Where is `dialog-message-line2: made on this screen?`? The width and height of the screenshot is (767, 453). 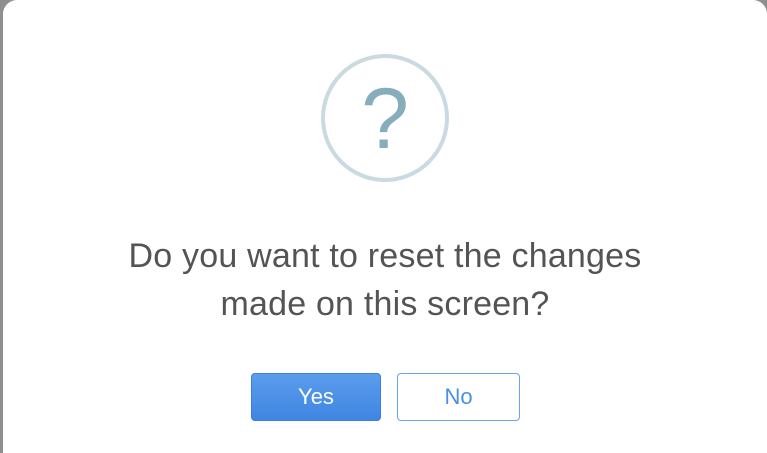 dialog-message-line2: made on this screen? is located at coordinates (385, 304).